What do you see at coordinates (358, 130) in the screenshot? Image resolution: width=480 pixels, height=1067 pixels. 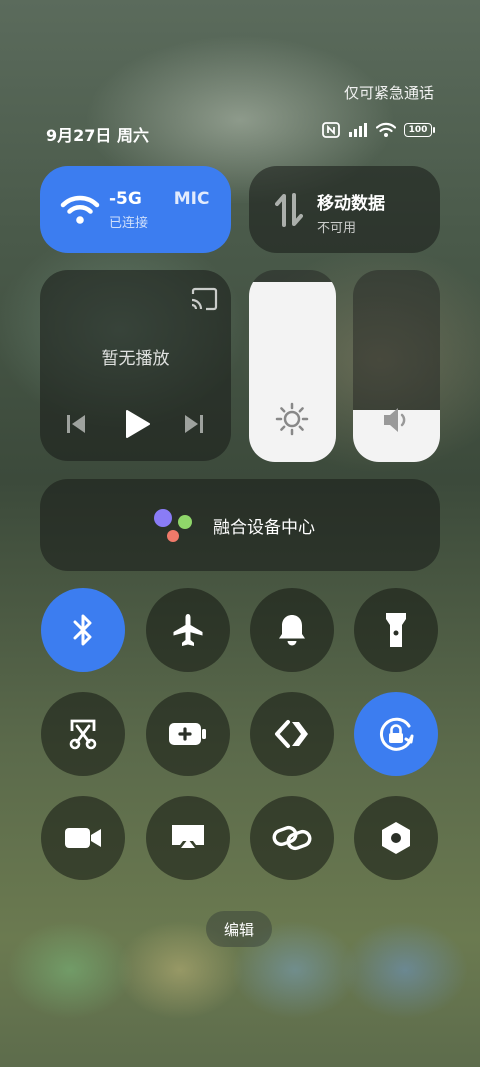 I see `signal-icon` at bounding box center [358, 130].